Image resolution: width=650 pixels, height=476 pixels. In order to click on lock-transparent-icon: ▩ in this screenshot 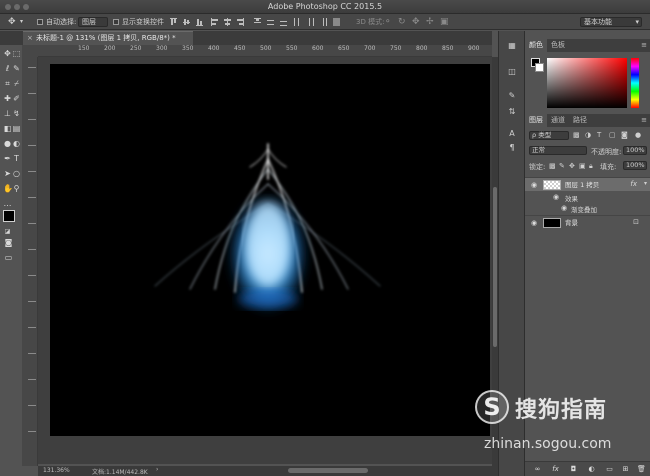, I will do `click(552, 166)`.